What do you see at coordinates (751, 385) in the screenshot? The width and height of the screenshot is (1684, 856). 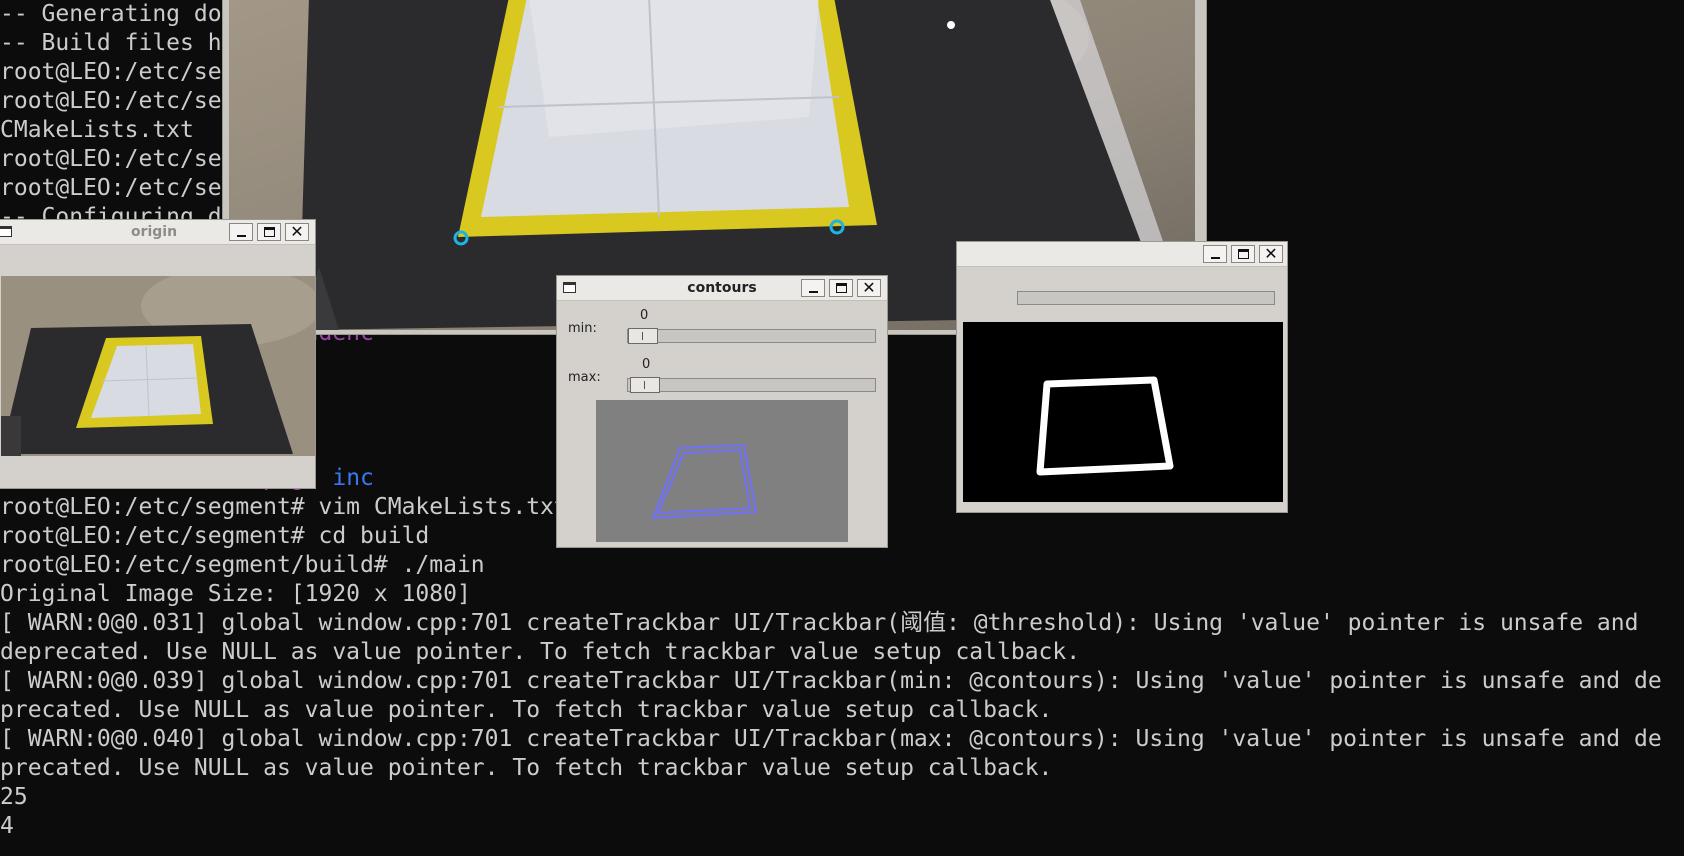 I see `trackbar-max-track` at bounding box center [751, 385].